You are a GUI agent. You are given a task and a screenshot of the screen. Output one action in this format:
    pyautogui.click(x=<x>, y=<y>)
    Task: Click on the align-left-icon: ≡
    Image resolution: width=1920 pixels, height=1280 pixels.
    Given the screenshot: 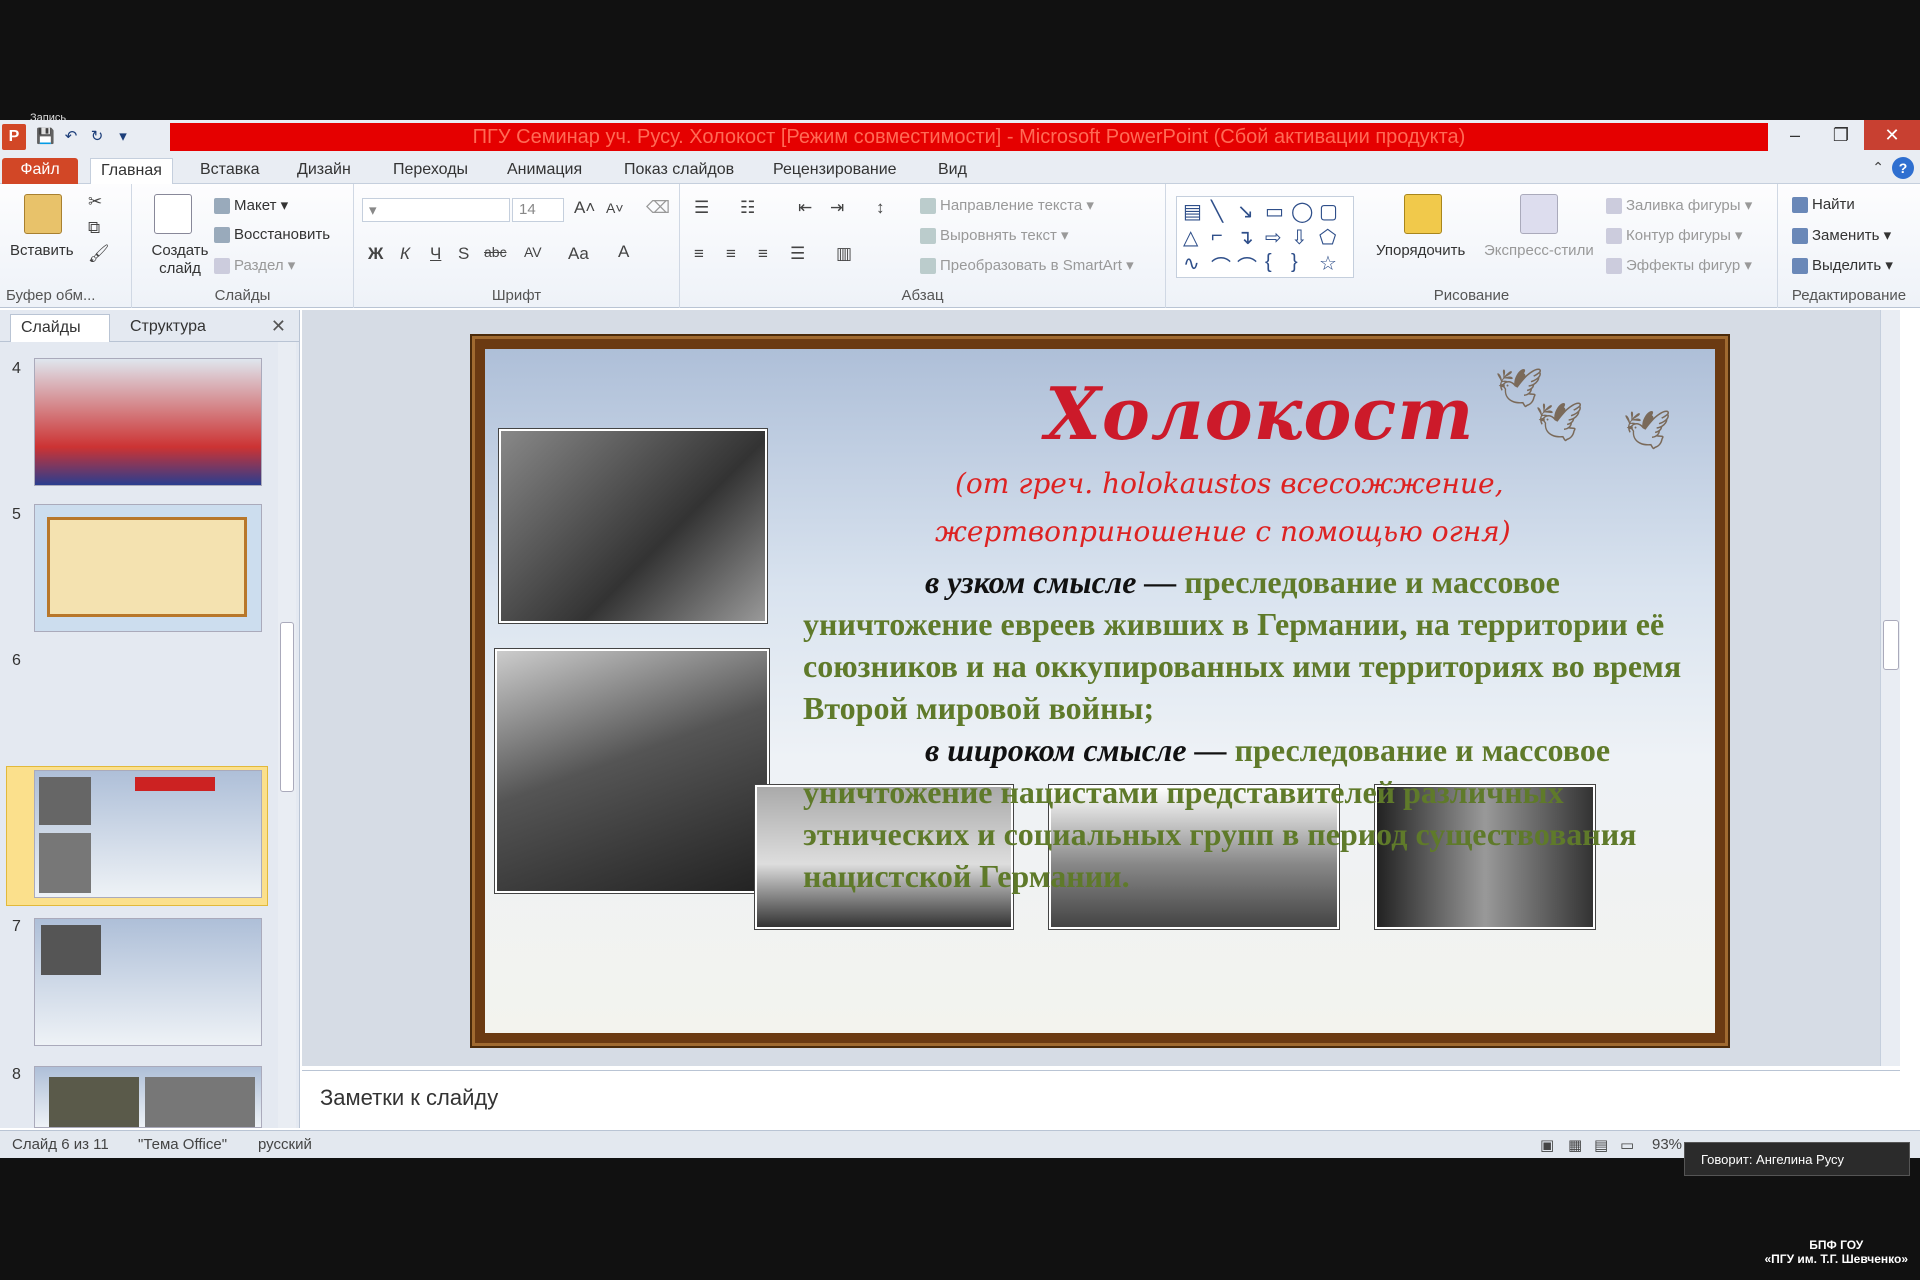 What is the action you would take?
    pyautogui.click(x=699, y=254)
    